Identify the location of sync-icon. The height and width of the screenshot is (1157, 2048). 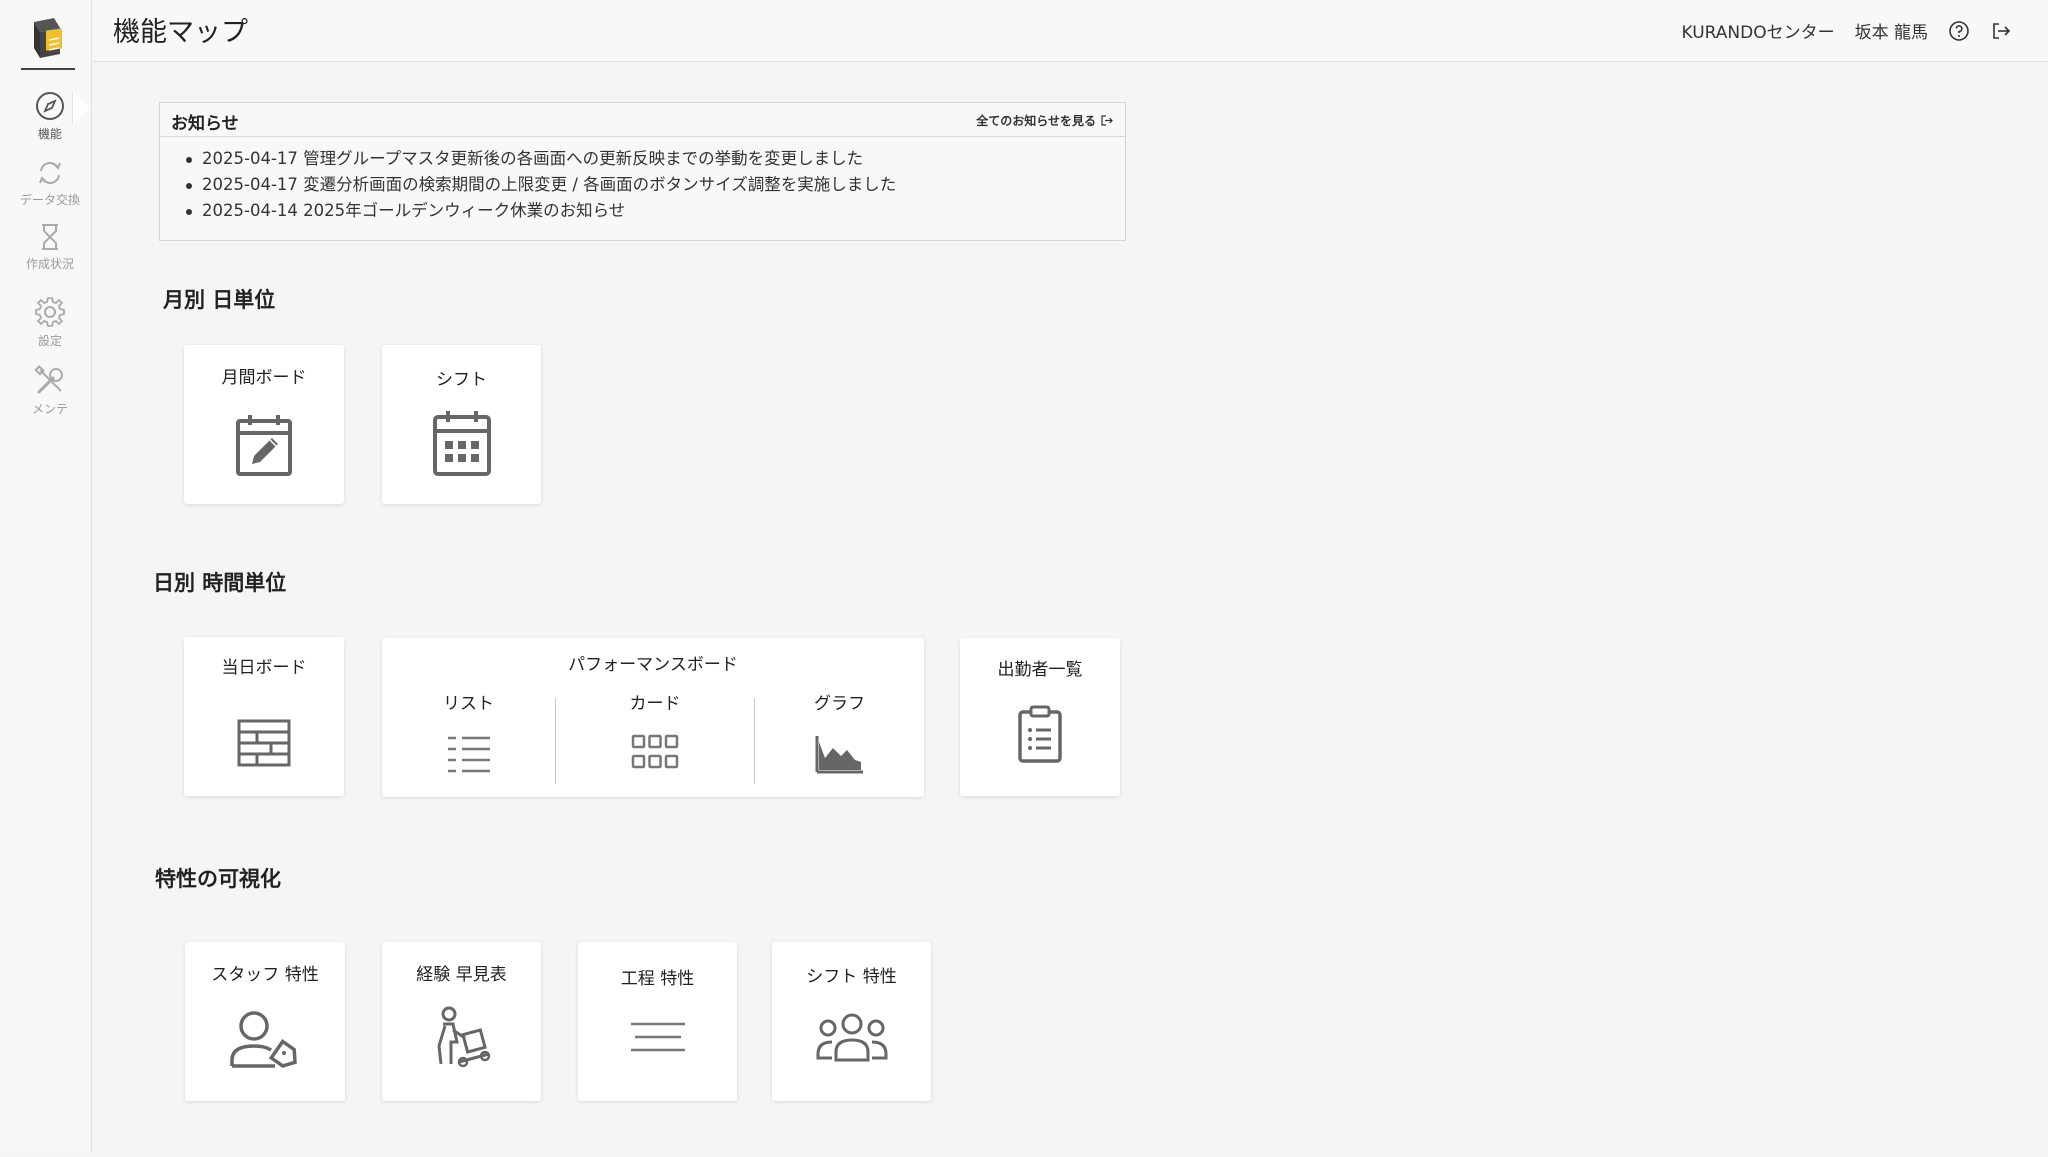
(50, 173).